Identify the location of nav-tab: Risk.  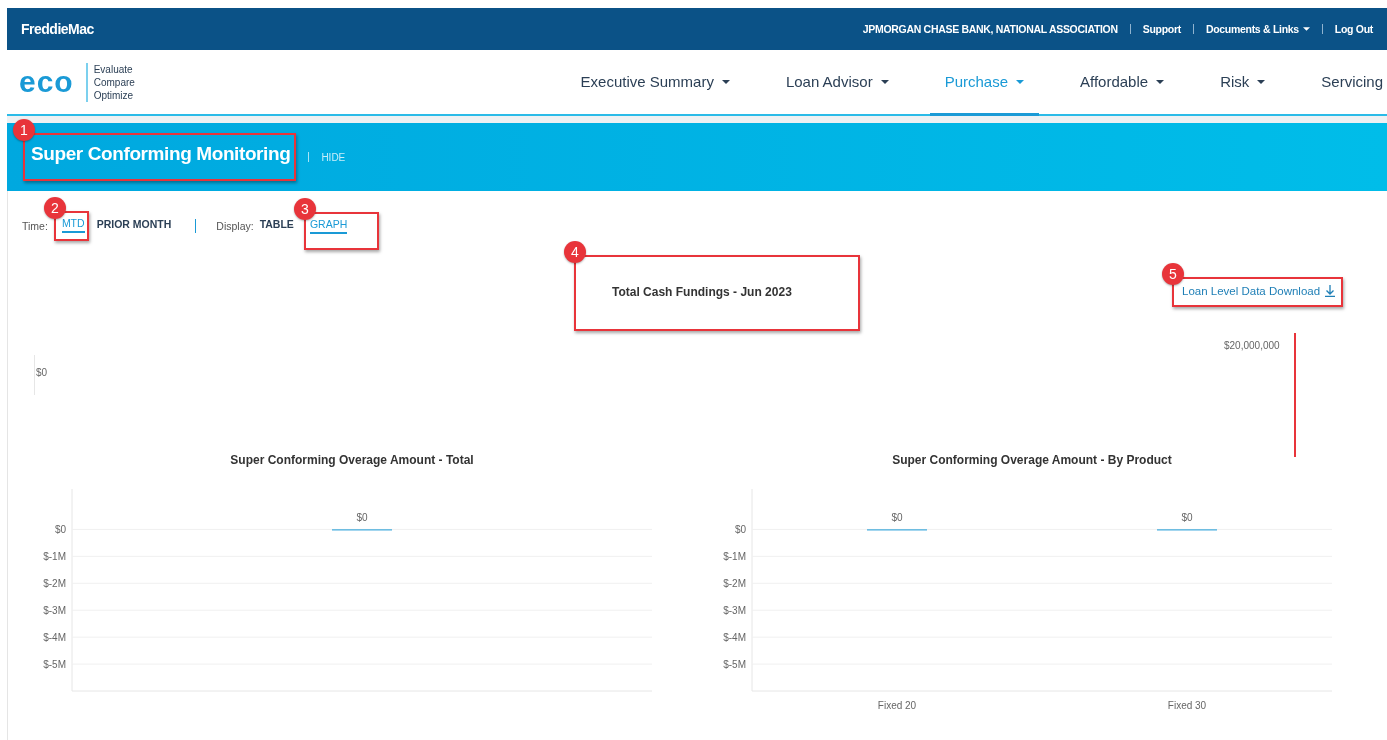
(1243, 83).